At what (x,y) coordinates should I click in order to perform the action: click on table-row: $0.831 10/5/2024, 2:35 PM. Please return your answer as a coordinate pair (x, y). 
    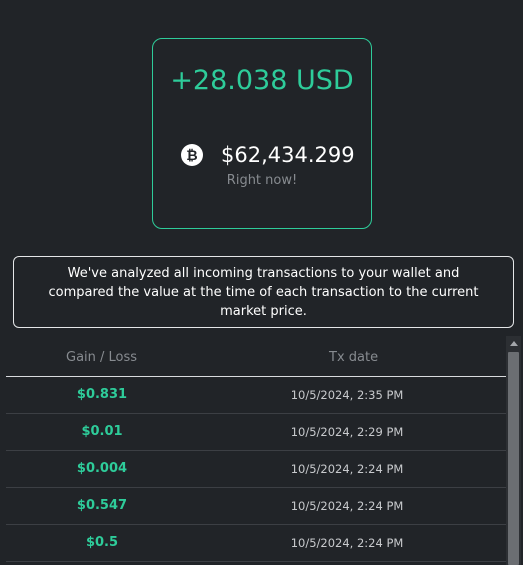
    Looking at the image, I should click on (256, 395).